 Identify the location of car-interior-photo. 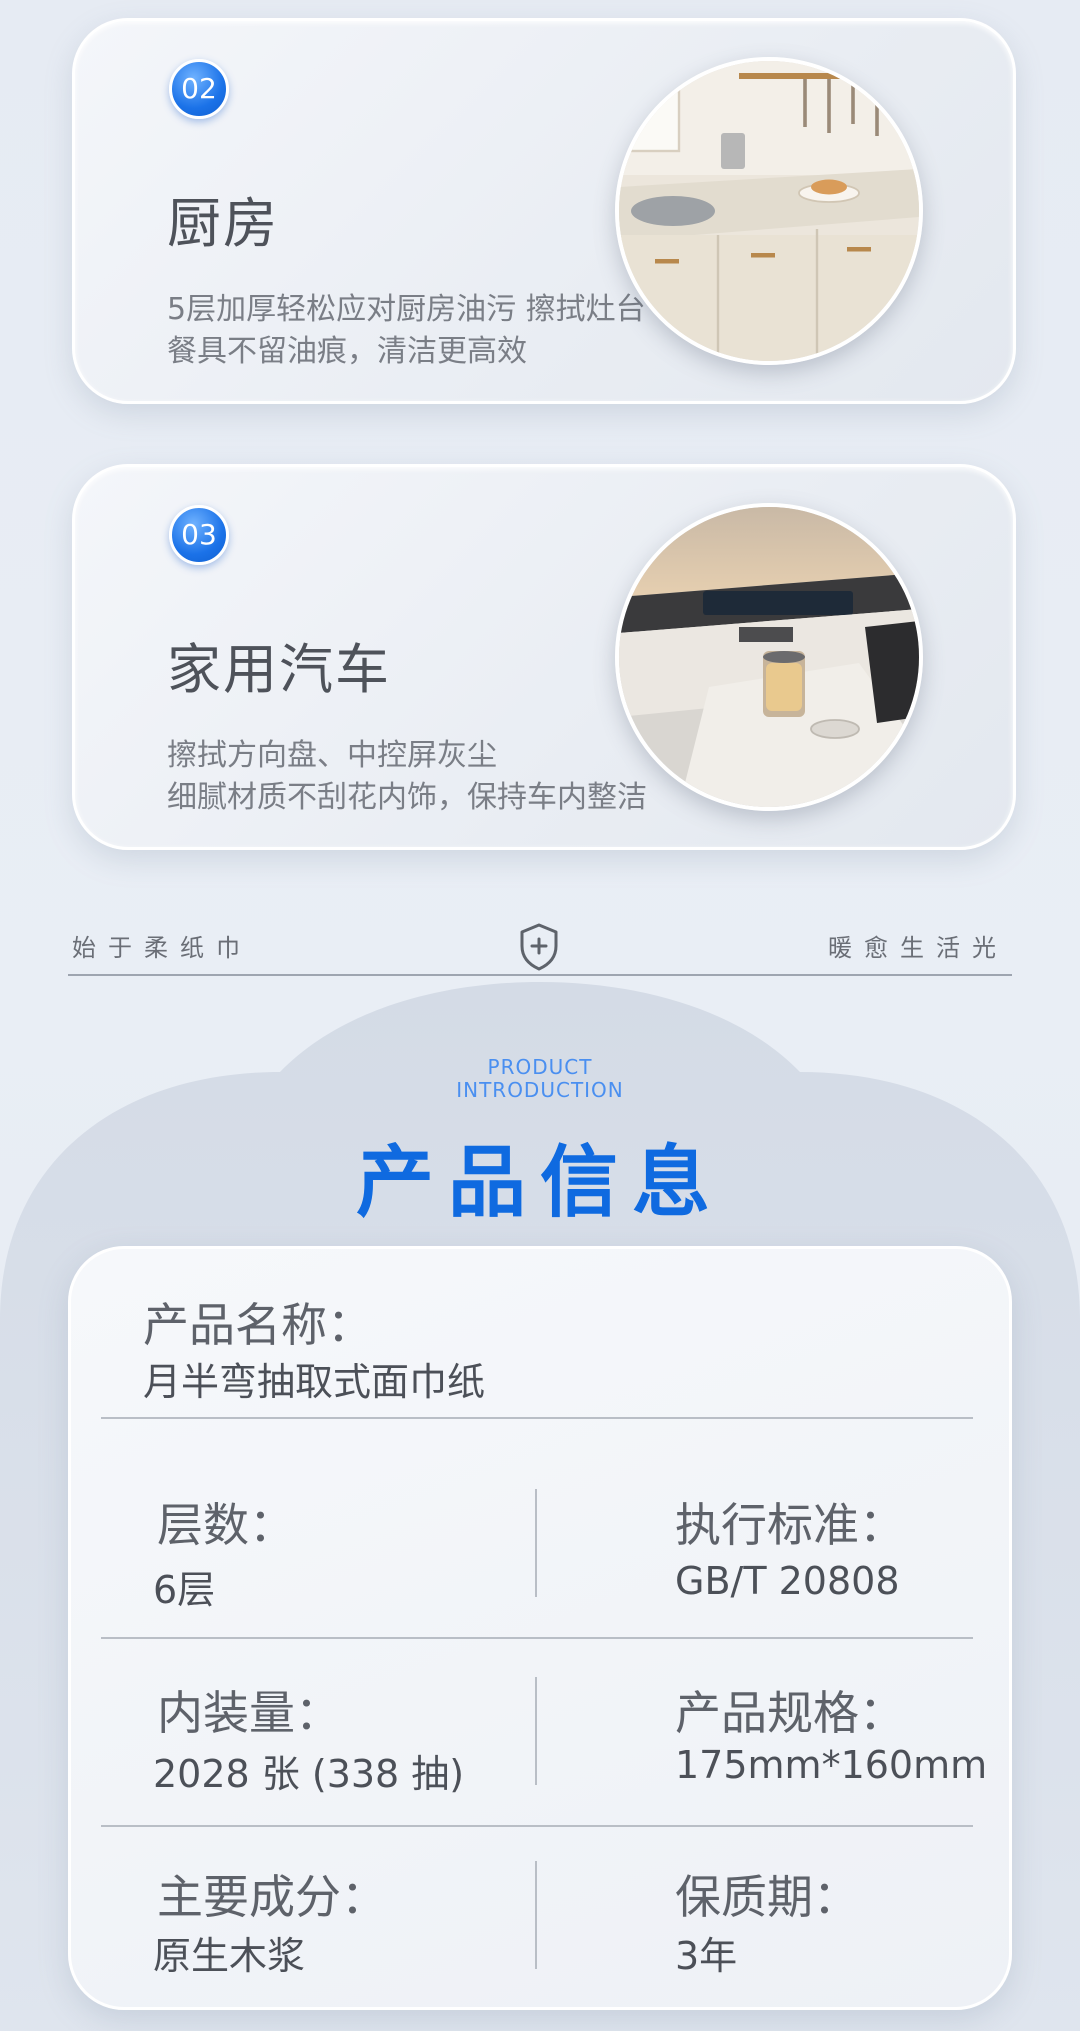
(769, 657).